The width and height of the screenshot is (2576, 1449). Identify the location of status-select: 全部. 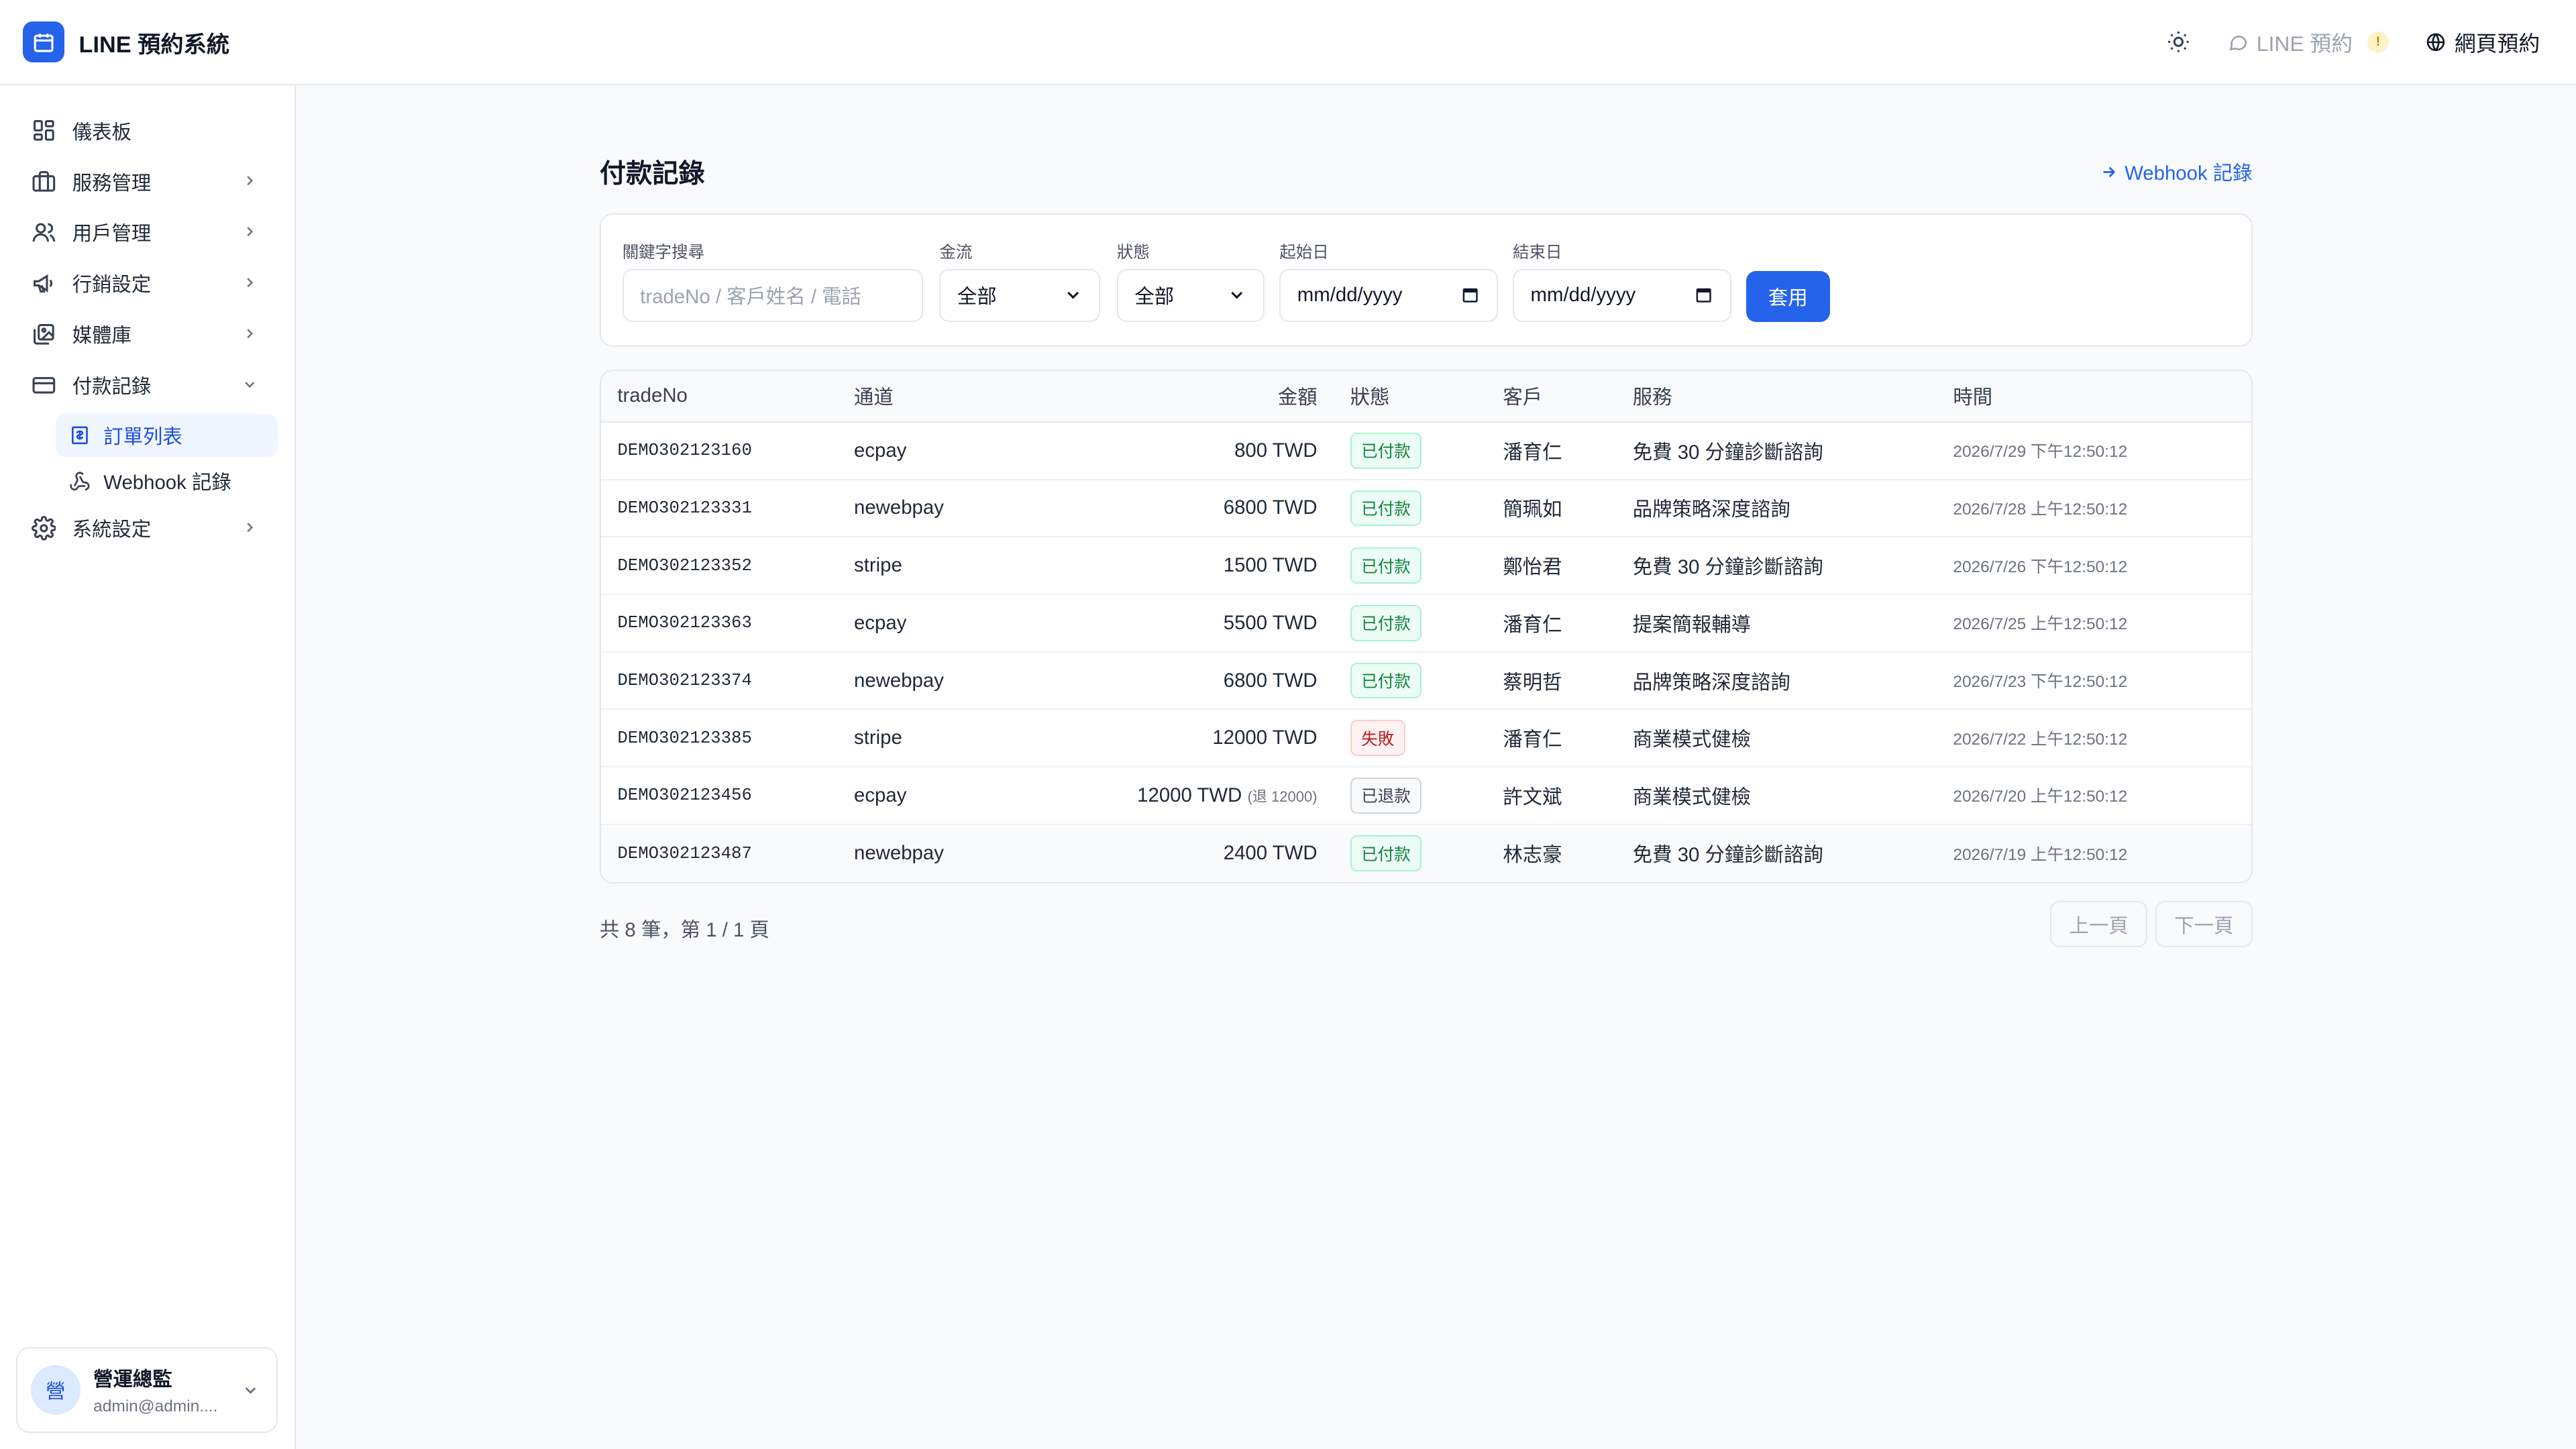
(1190, 295).